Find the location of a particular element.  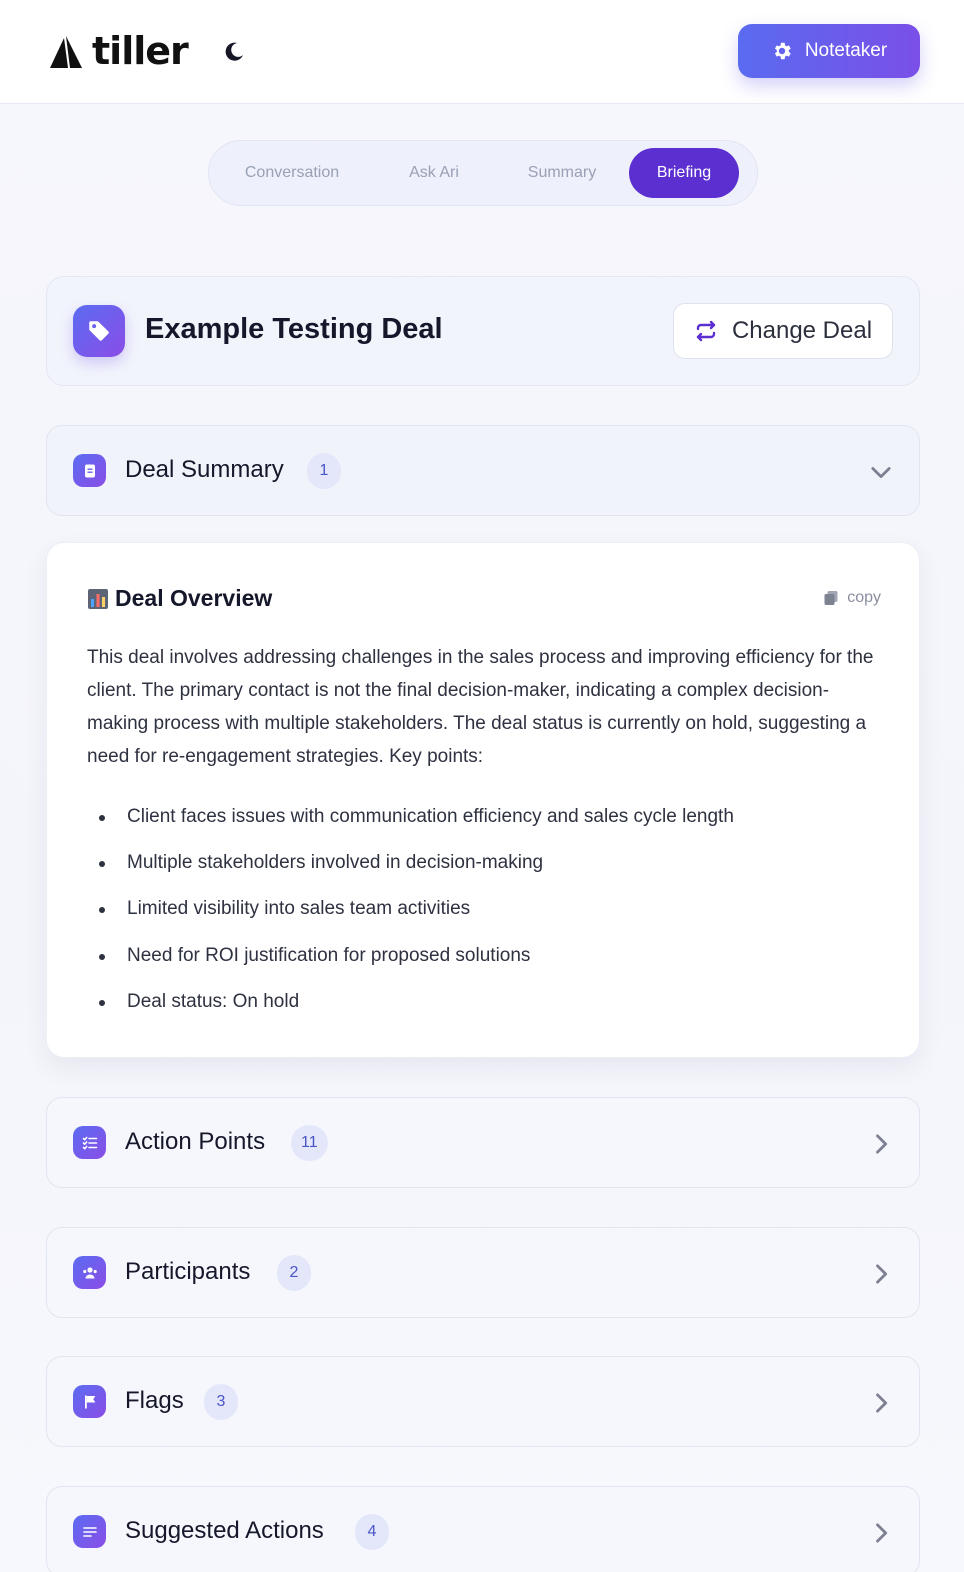

section-title: Deal Summary is located at coordinates (204, 469).